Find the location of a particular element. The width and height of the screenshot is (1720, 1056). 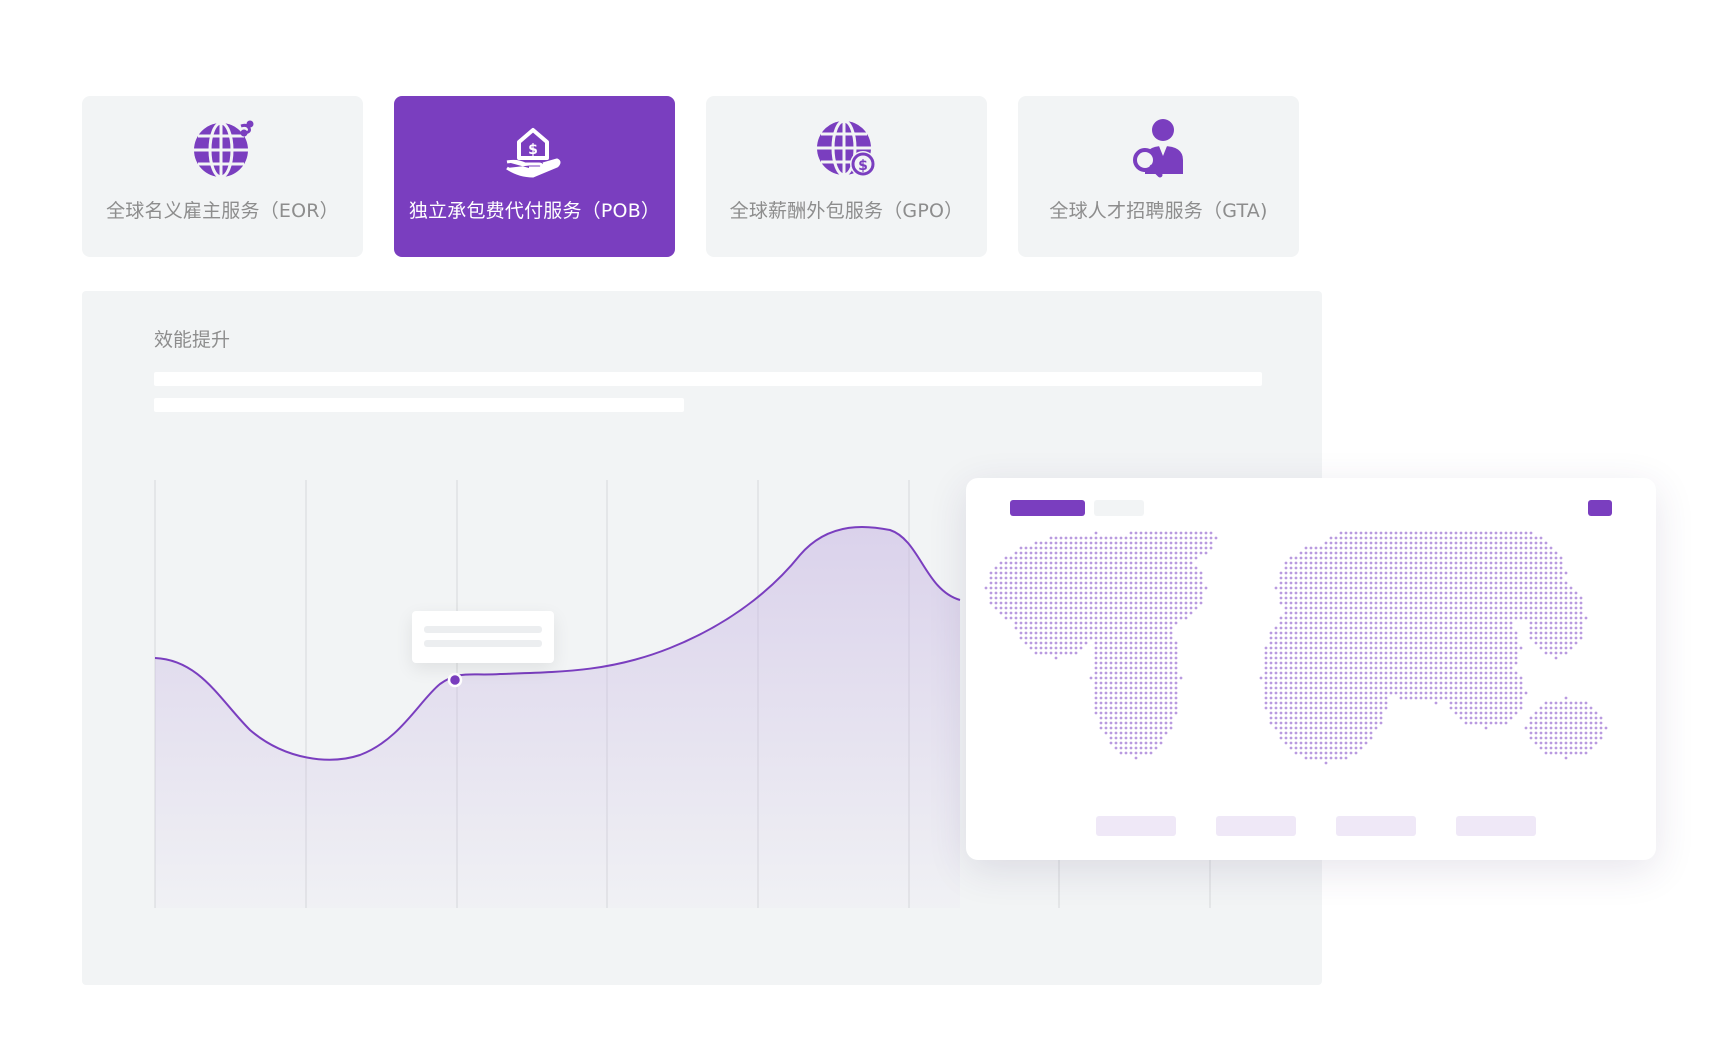

world-map-card is located at coordinates (1311, 669).